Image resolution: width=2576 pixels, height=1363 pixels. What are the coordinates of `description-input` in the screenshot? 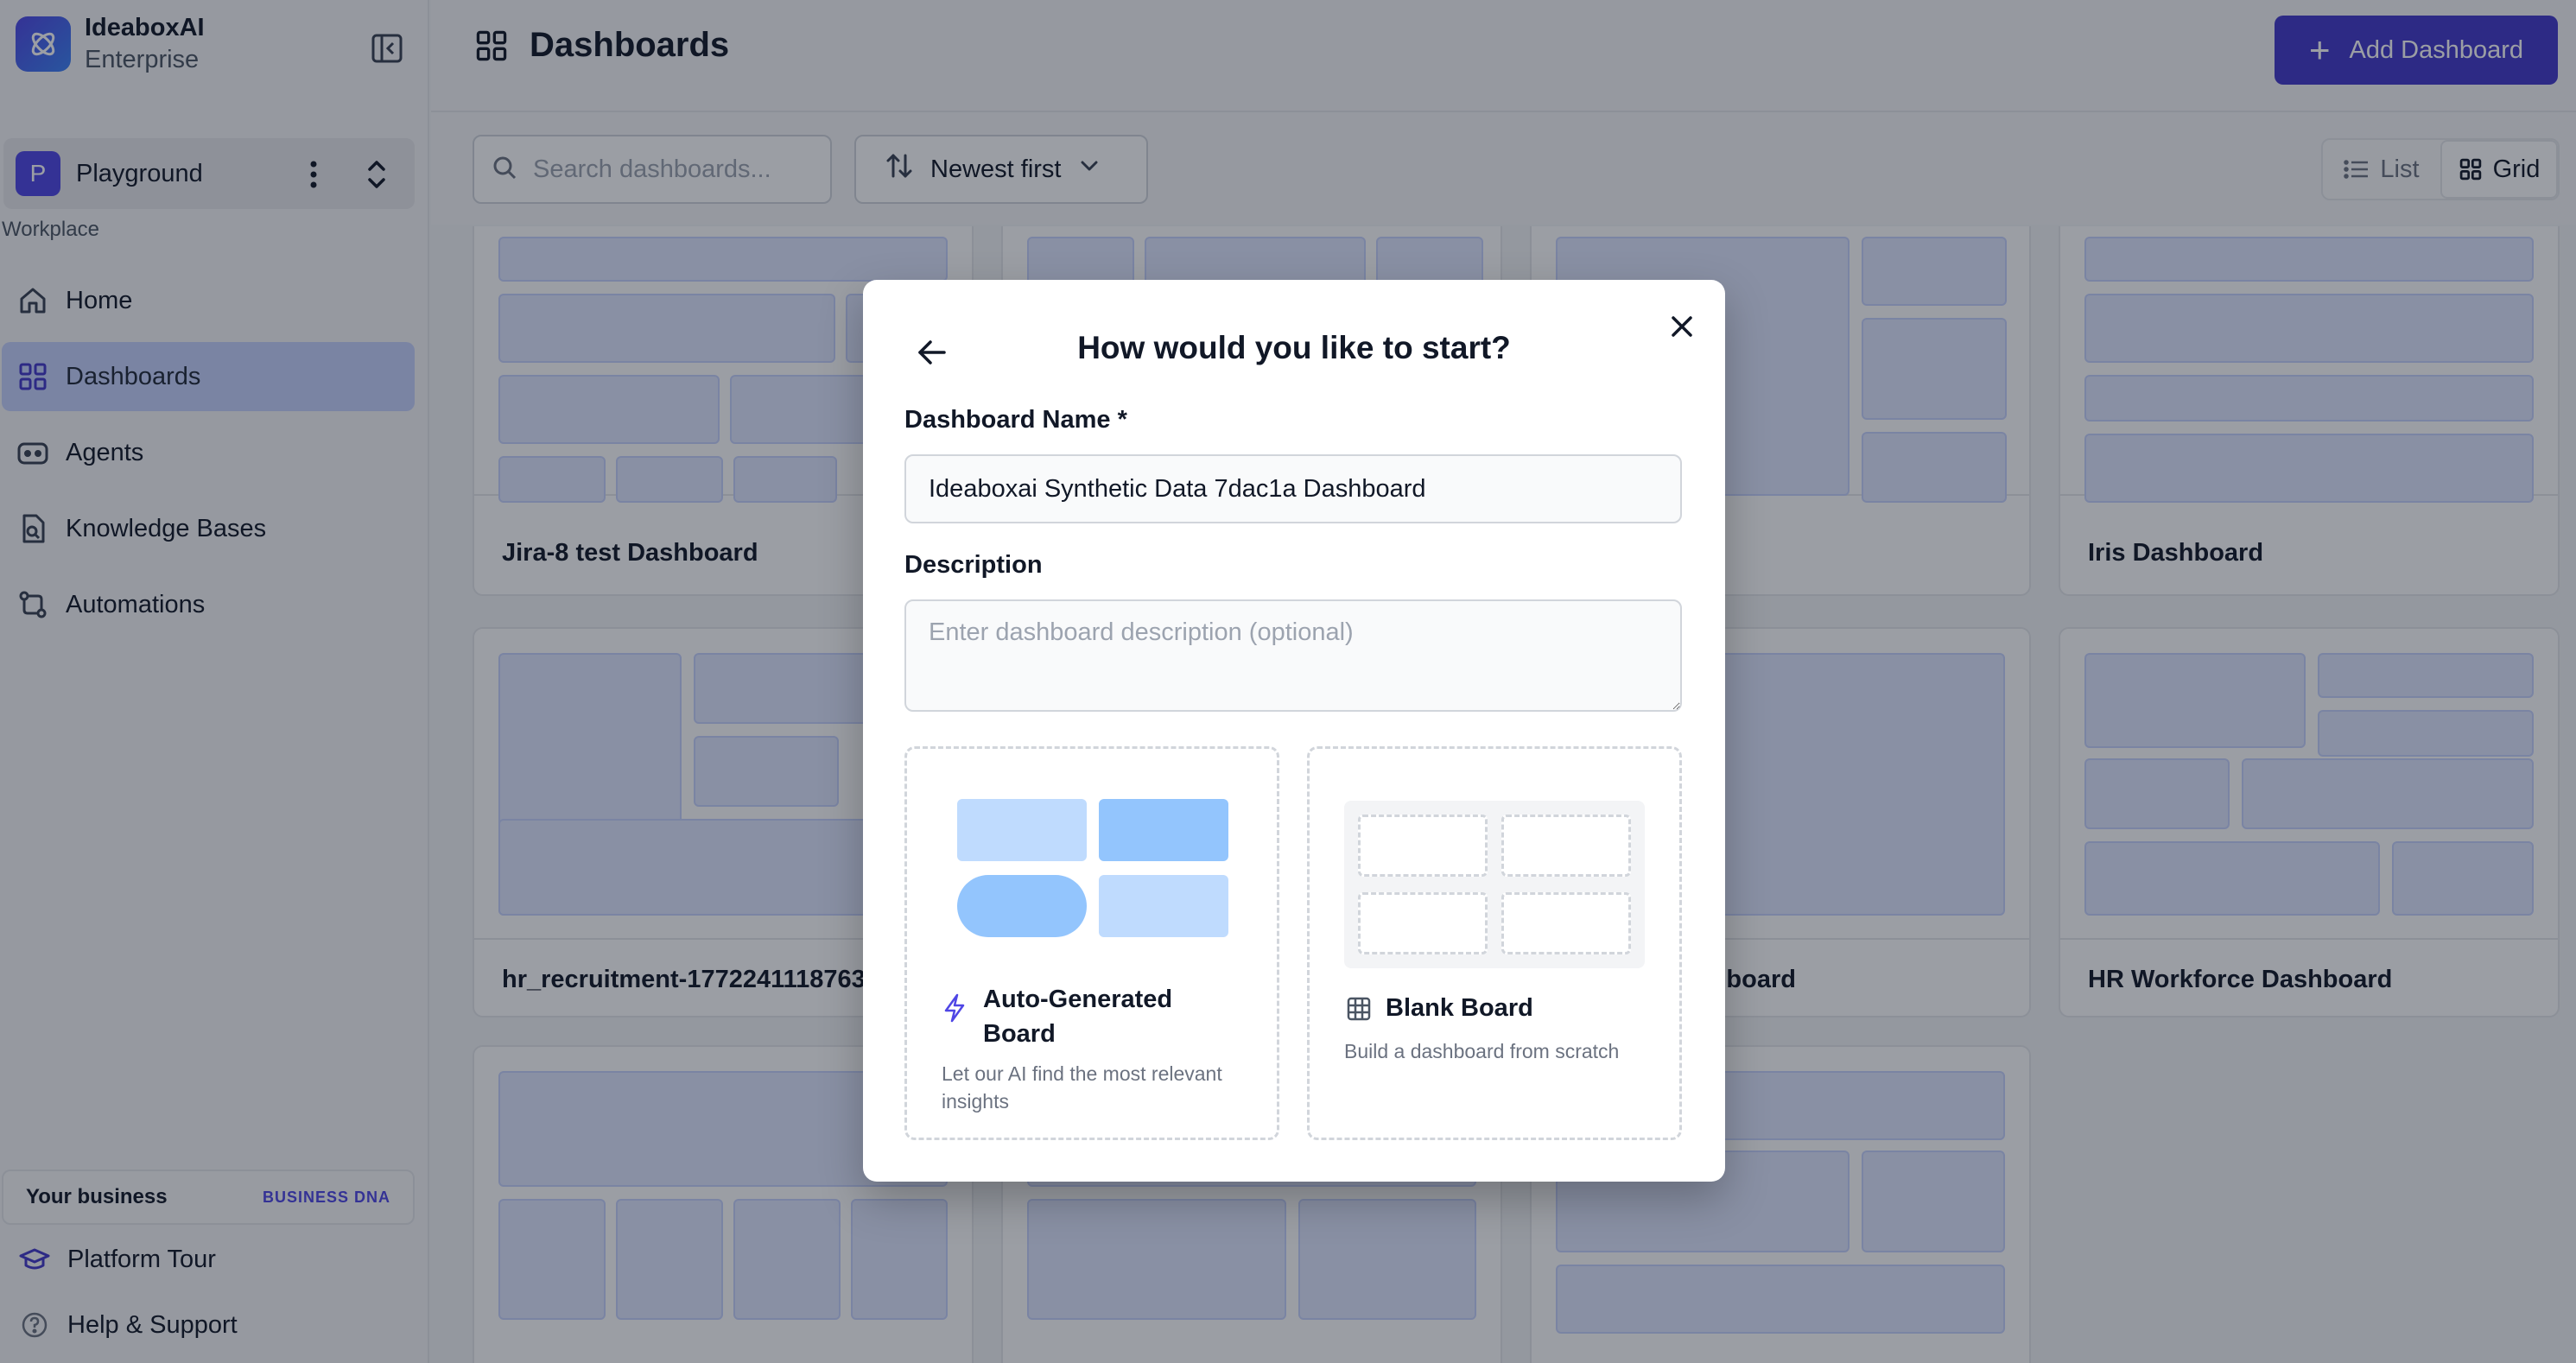 It's located at (1293, 655).